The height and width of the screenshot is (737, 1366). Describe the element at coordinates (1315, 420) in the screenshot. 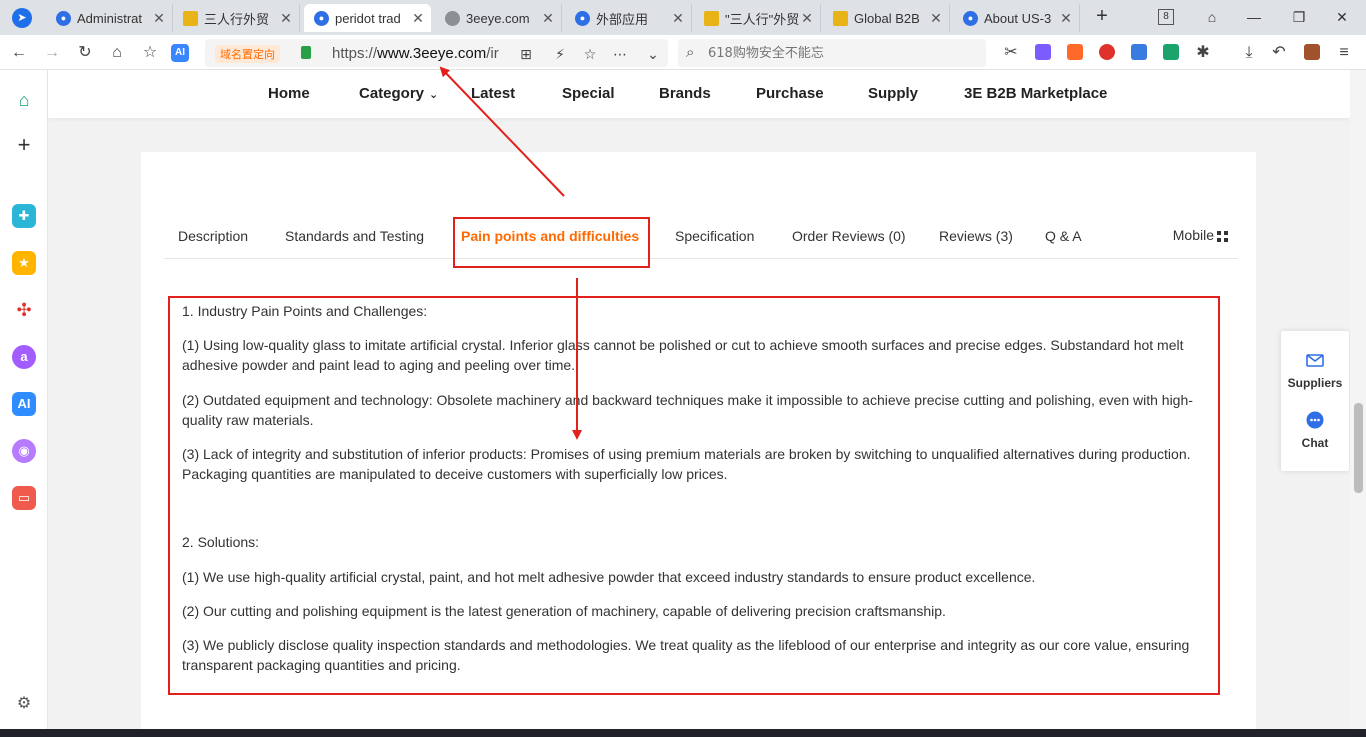

I see `chat-bubble-icon` at that location.